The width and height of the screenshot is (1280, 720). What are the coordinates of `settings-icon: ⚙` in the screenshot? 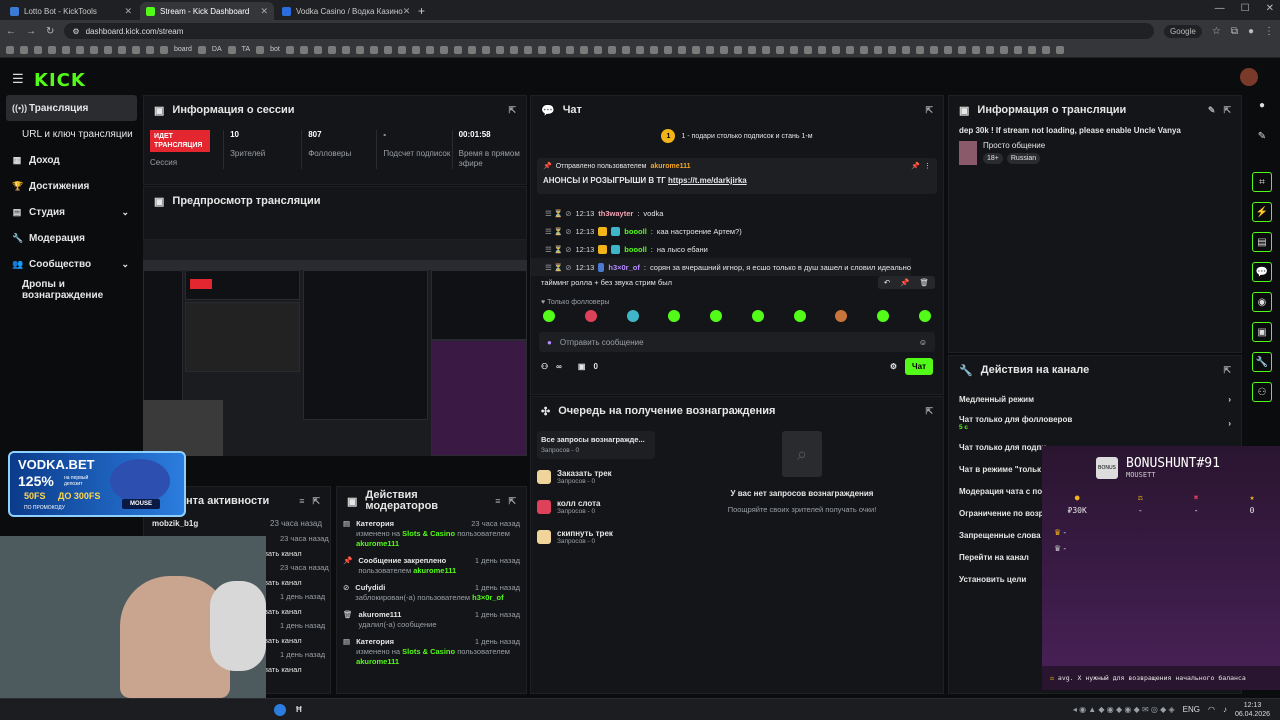 It's located at (893, 366).